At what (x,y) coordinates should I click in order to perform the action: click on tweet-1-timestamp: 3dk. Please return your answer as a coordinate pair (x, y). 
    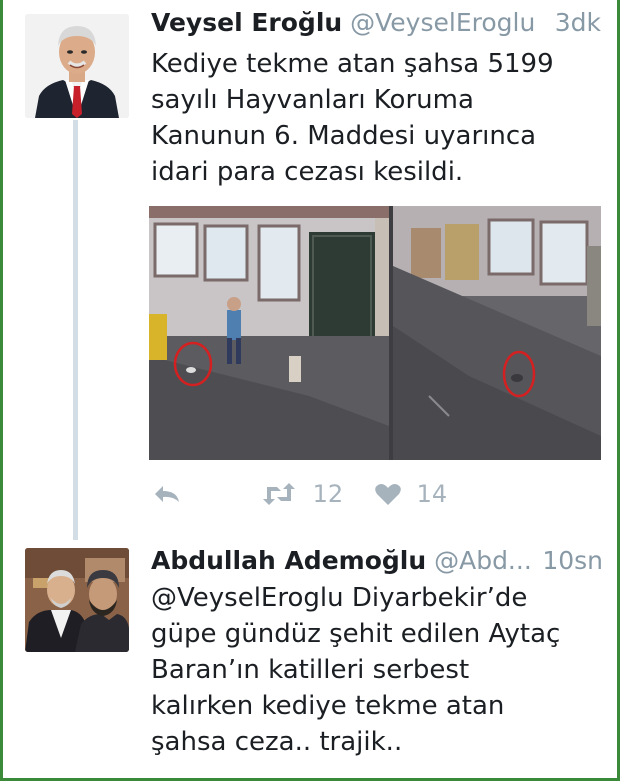
    Looking at the image, I should click on (578, 23).